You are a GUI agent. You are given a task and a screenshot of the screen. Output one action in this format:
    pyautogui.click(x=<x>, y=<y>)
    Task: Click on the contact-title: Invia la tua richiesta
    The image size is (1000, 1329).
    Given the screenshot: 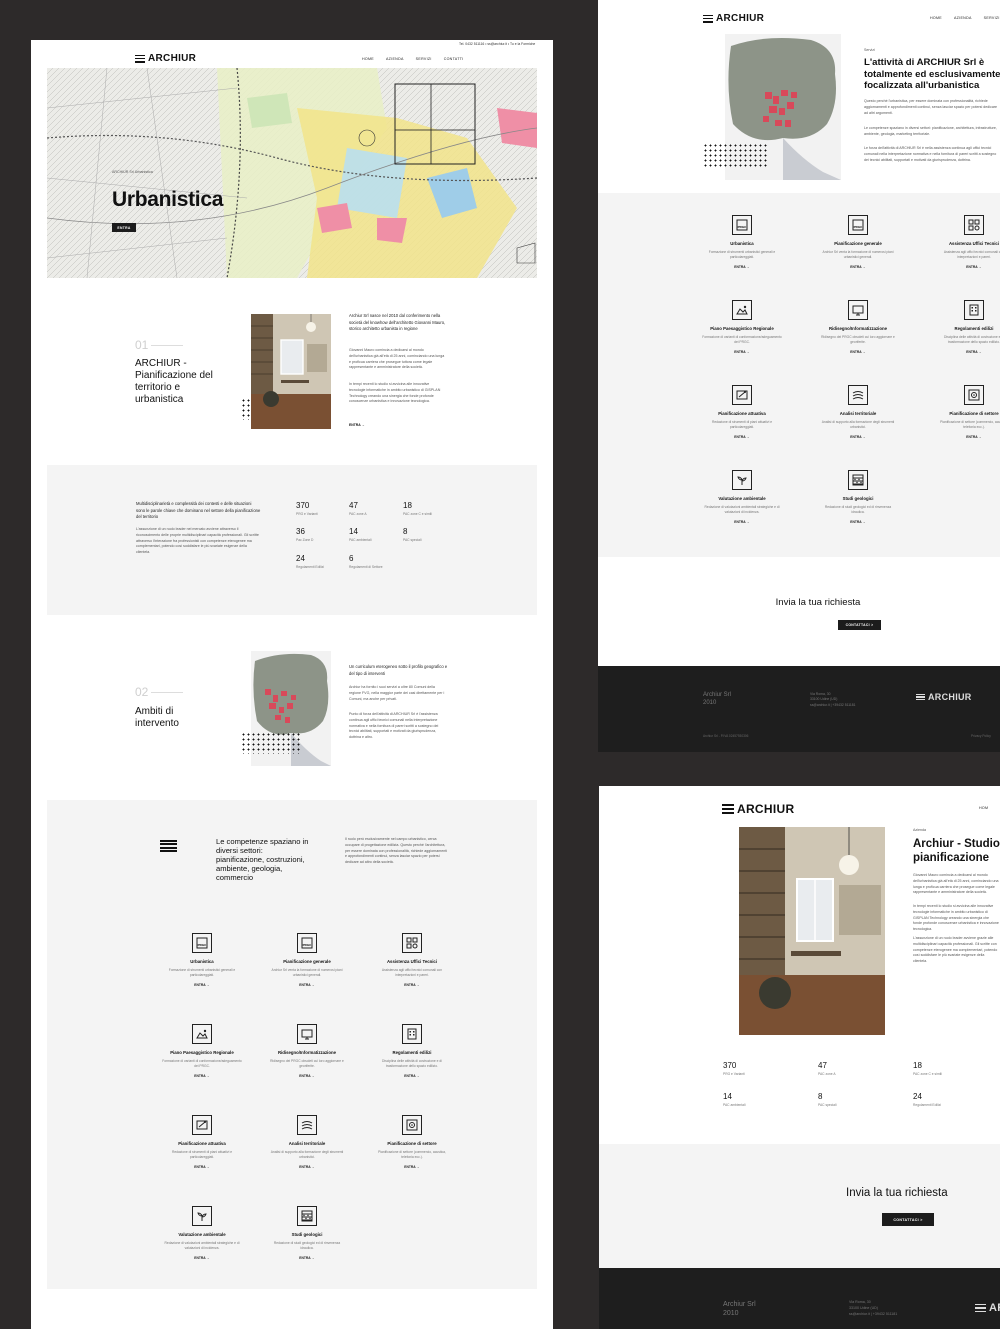 What is the action you would take?
    pyautogui.click(x=818, y=602)
    